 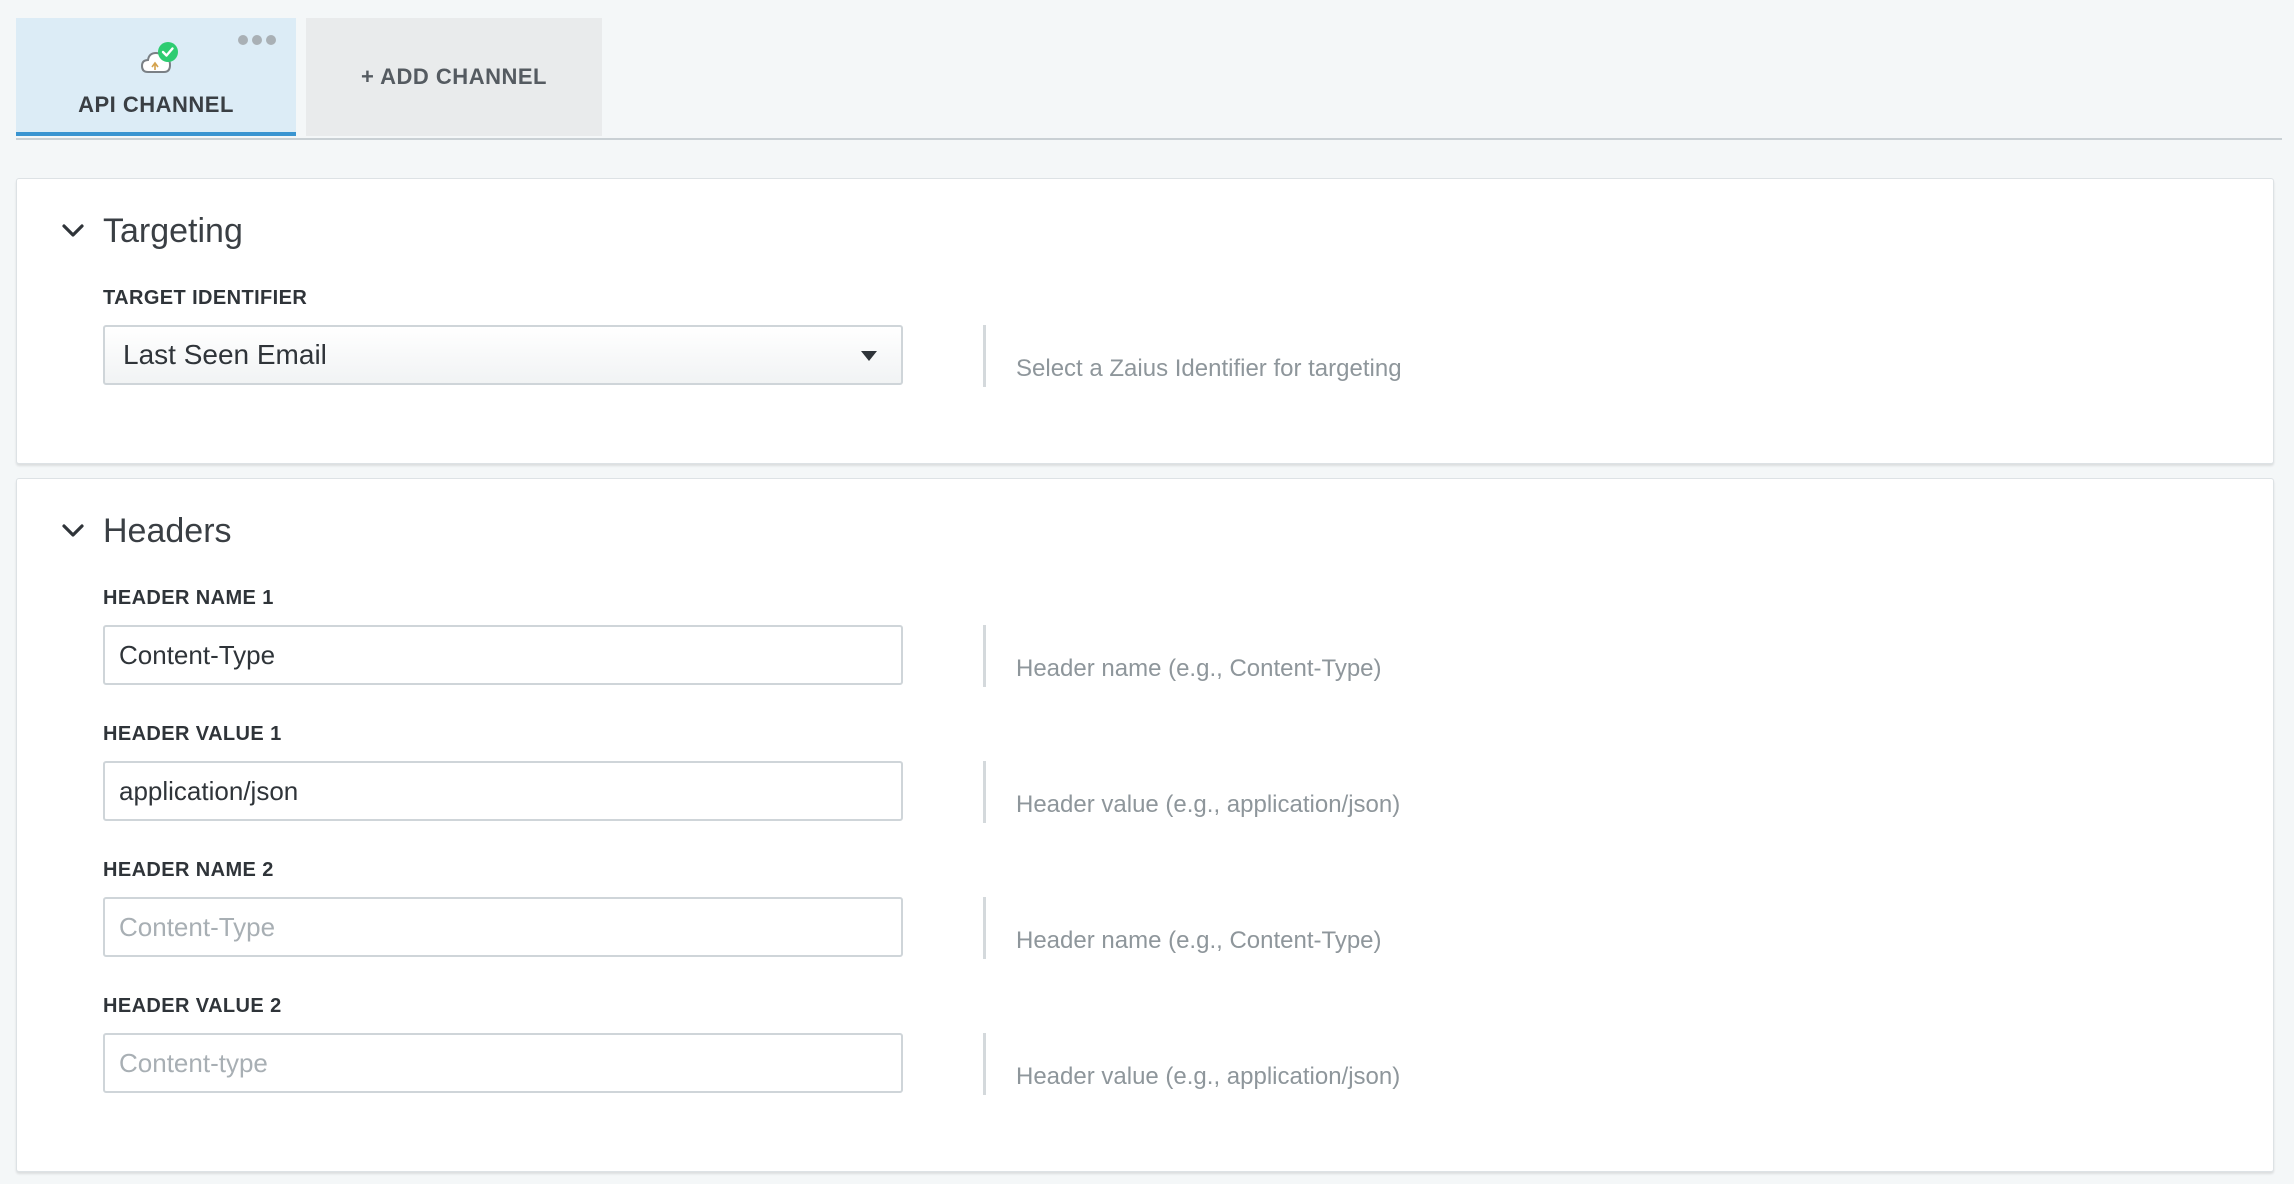 I want to click on header-value-1-label: HEADER VALUE 1, so click(x=192, y=734).